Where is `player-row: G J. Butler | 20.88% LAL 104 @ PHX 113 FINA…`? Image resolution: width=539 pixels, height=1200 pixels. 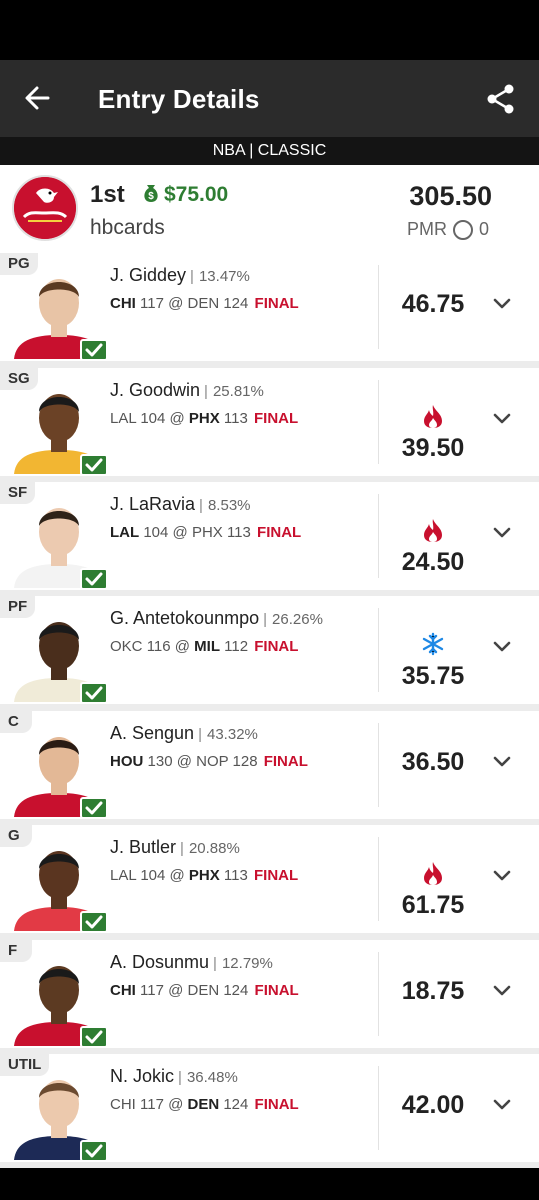
player-row: G J. Butler | 20.88% LAL 104 @ PHX 113 FINA… is located at coordinates (269, 879).